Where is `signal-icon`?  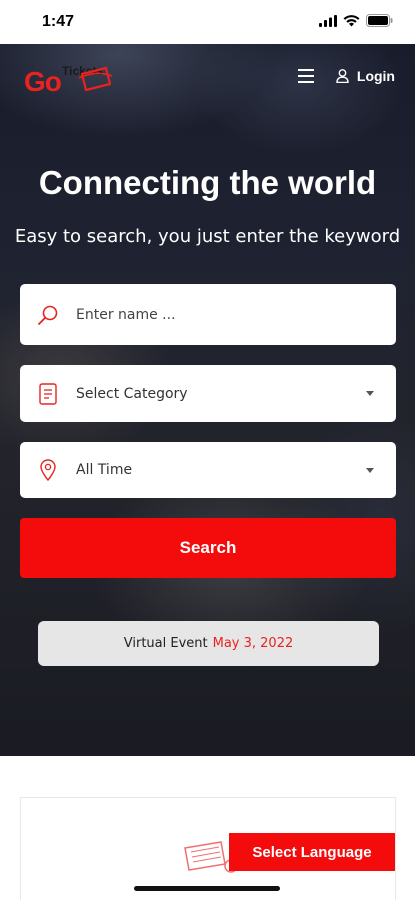
signal-icon is located at coordinates (328, 20).